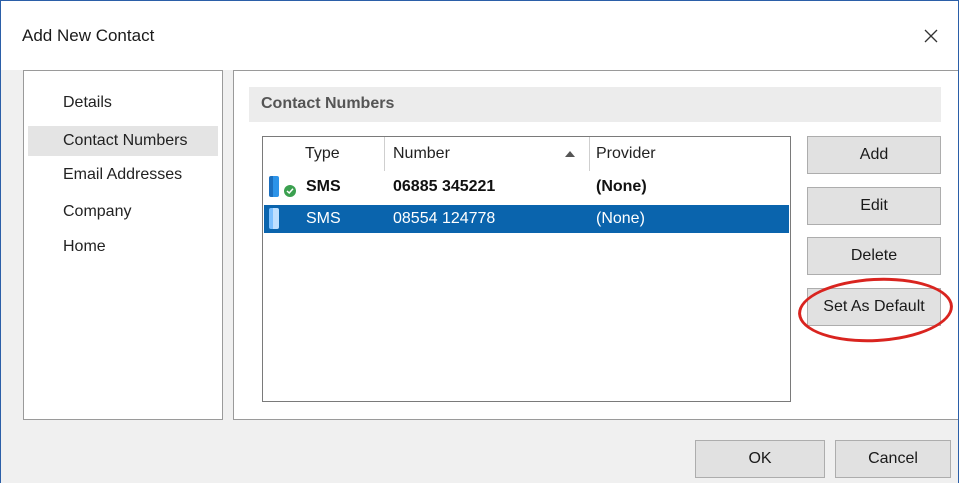  Describe the element at coordinates (328, 103) in the screenshot. I see `section-title: Contact Numbers` at that location.